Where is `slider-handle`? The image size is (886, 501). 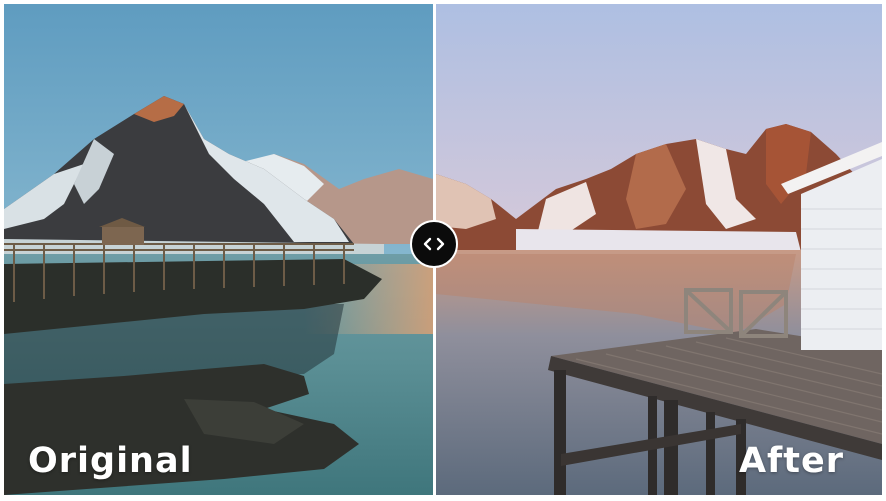
slider-handle is located at coordinates (434, 244).